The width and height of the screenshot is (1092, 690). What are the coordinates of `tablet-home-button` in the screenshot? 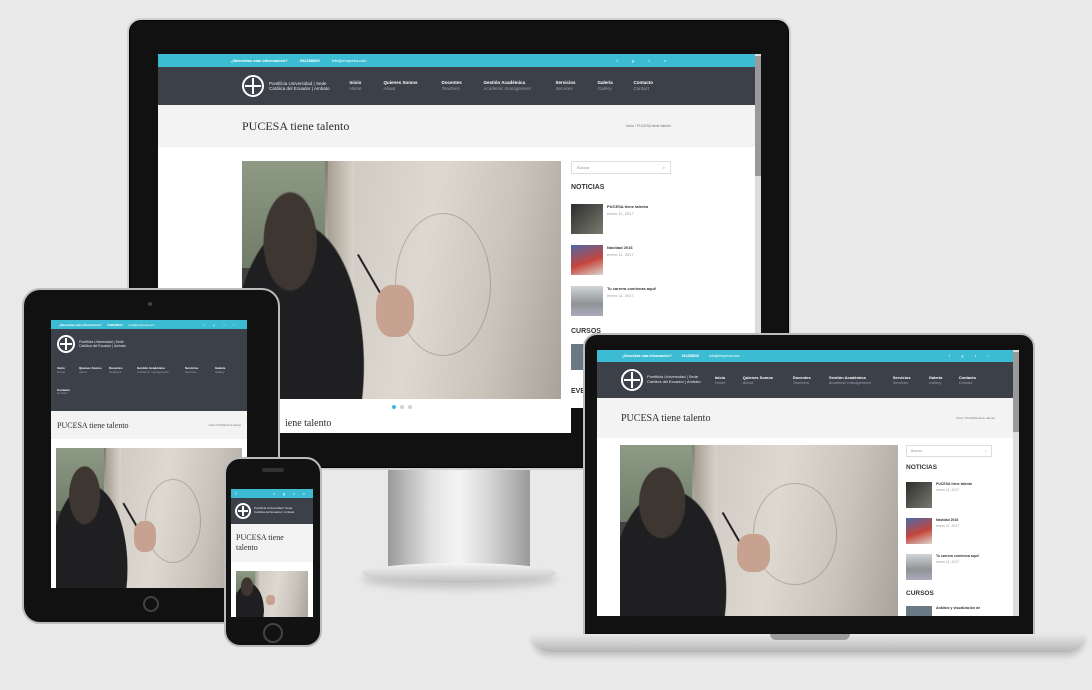 It's located at (151, 604).